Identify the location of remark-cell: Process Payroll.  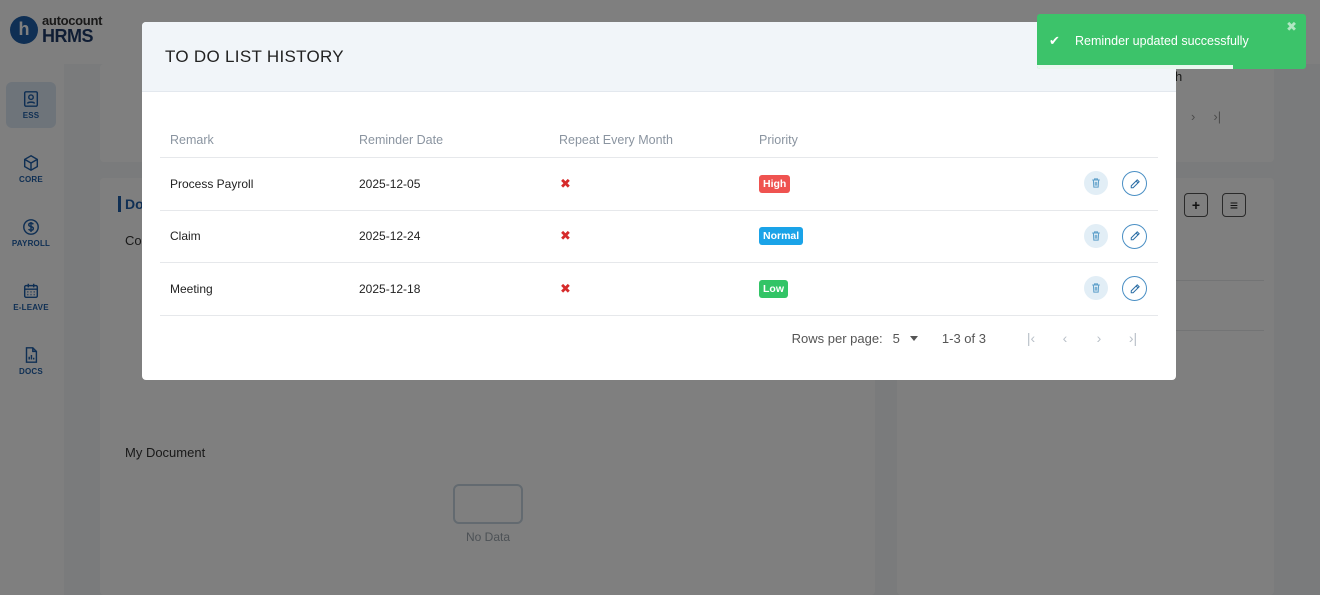
(212, 183).